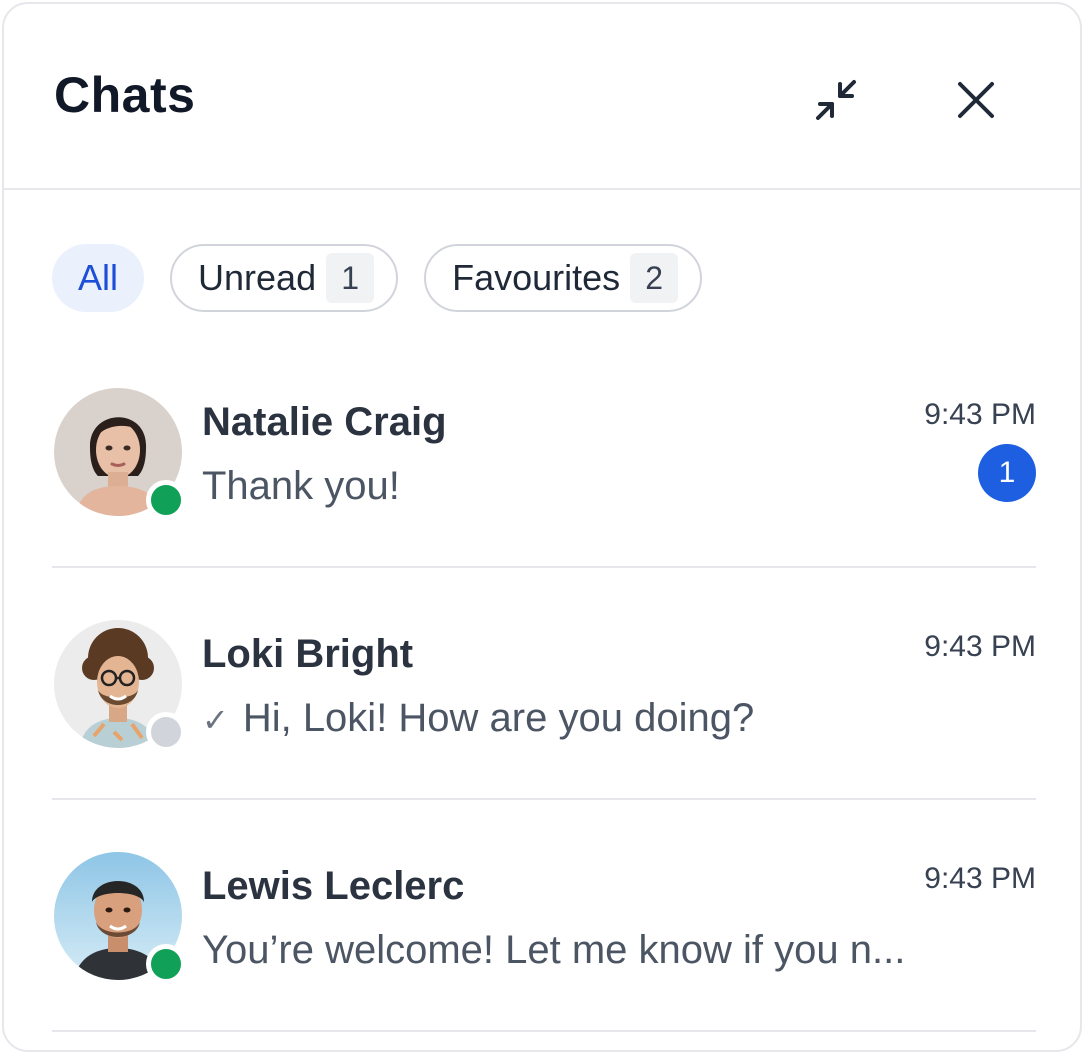 The image size is (1084, 1054). I want to click on filter-all-label: All, so click(98, 277).